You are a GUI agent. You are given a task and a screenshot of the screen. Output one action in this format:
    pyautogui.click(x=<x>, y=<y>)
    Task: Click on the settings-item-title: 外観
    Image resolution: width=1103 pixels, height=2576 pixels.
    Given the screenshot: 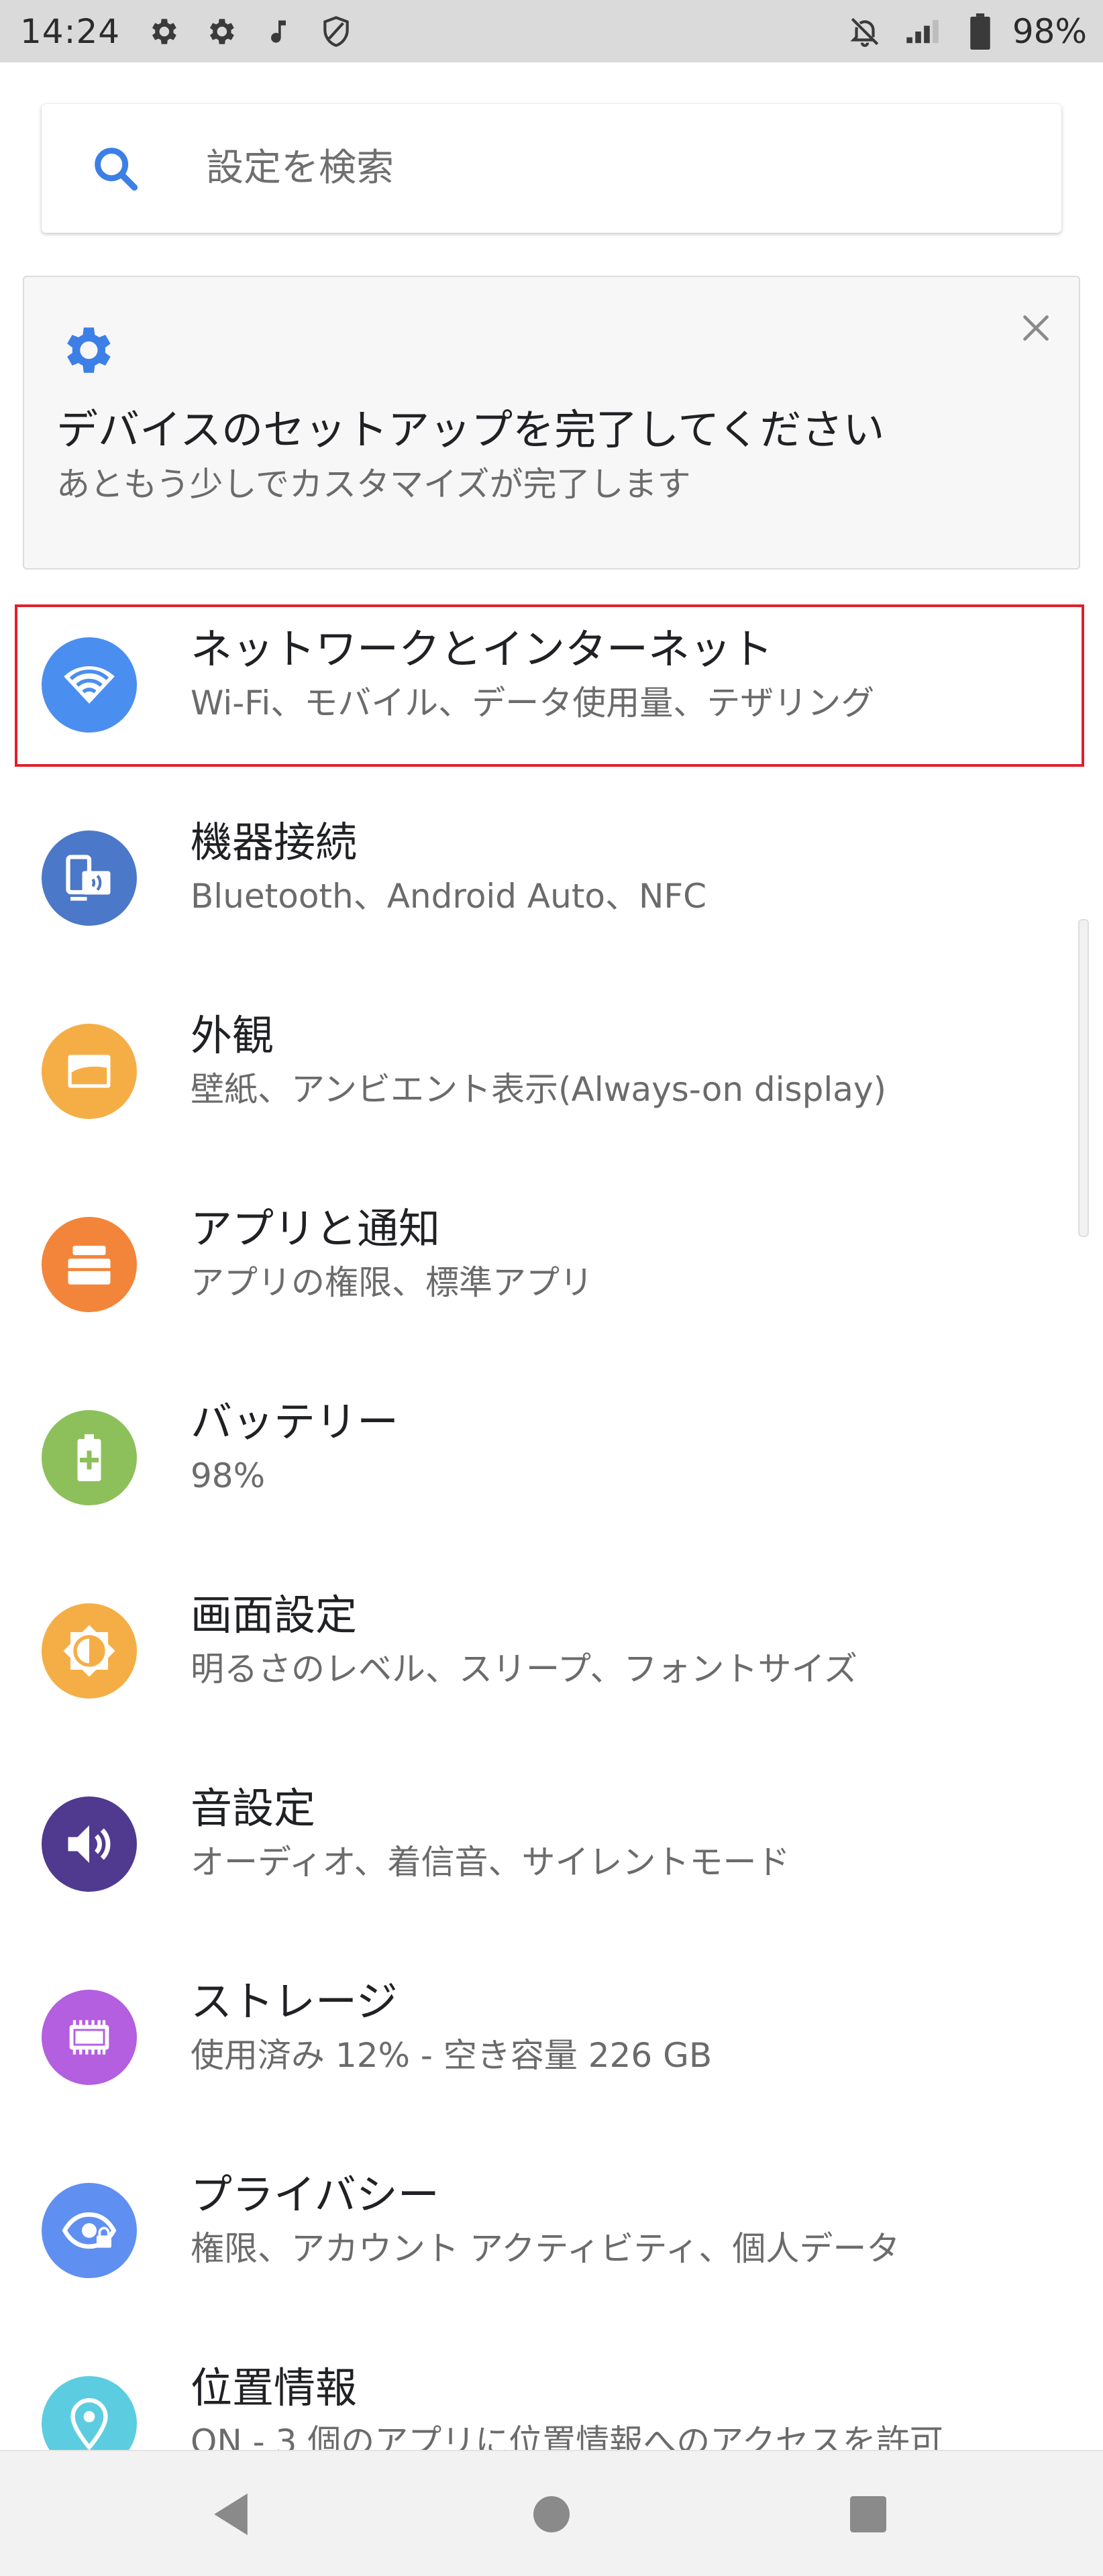 What is the action you would take?
    pyautogui.click(x=232, y=1035)
    